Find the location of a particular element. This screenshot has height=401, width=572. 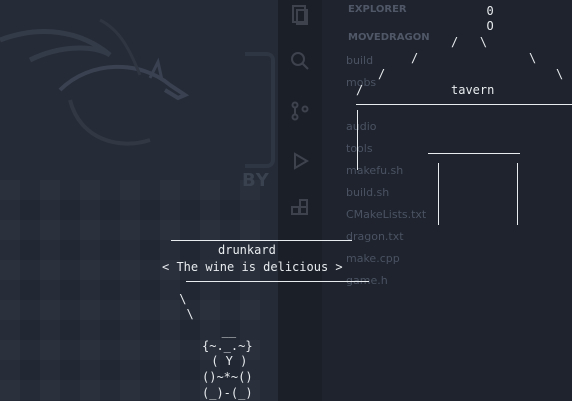

explorer-header: EXPLORER is located at coordinates (377, 9).